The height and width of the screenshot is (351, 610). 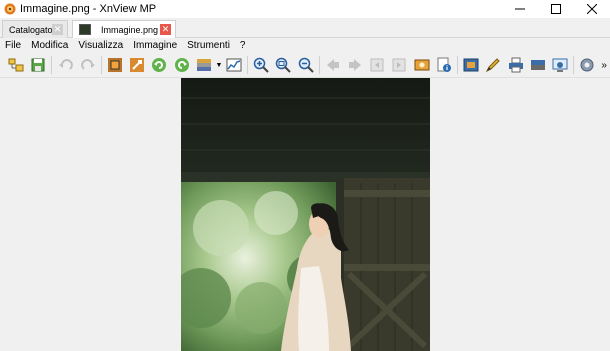 I want to click on info-icon, so click(x=444, y=64).